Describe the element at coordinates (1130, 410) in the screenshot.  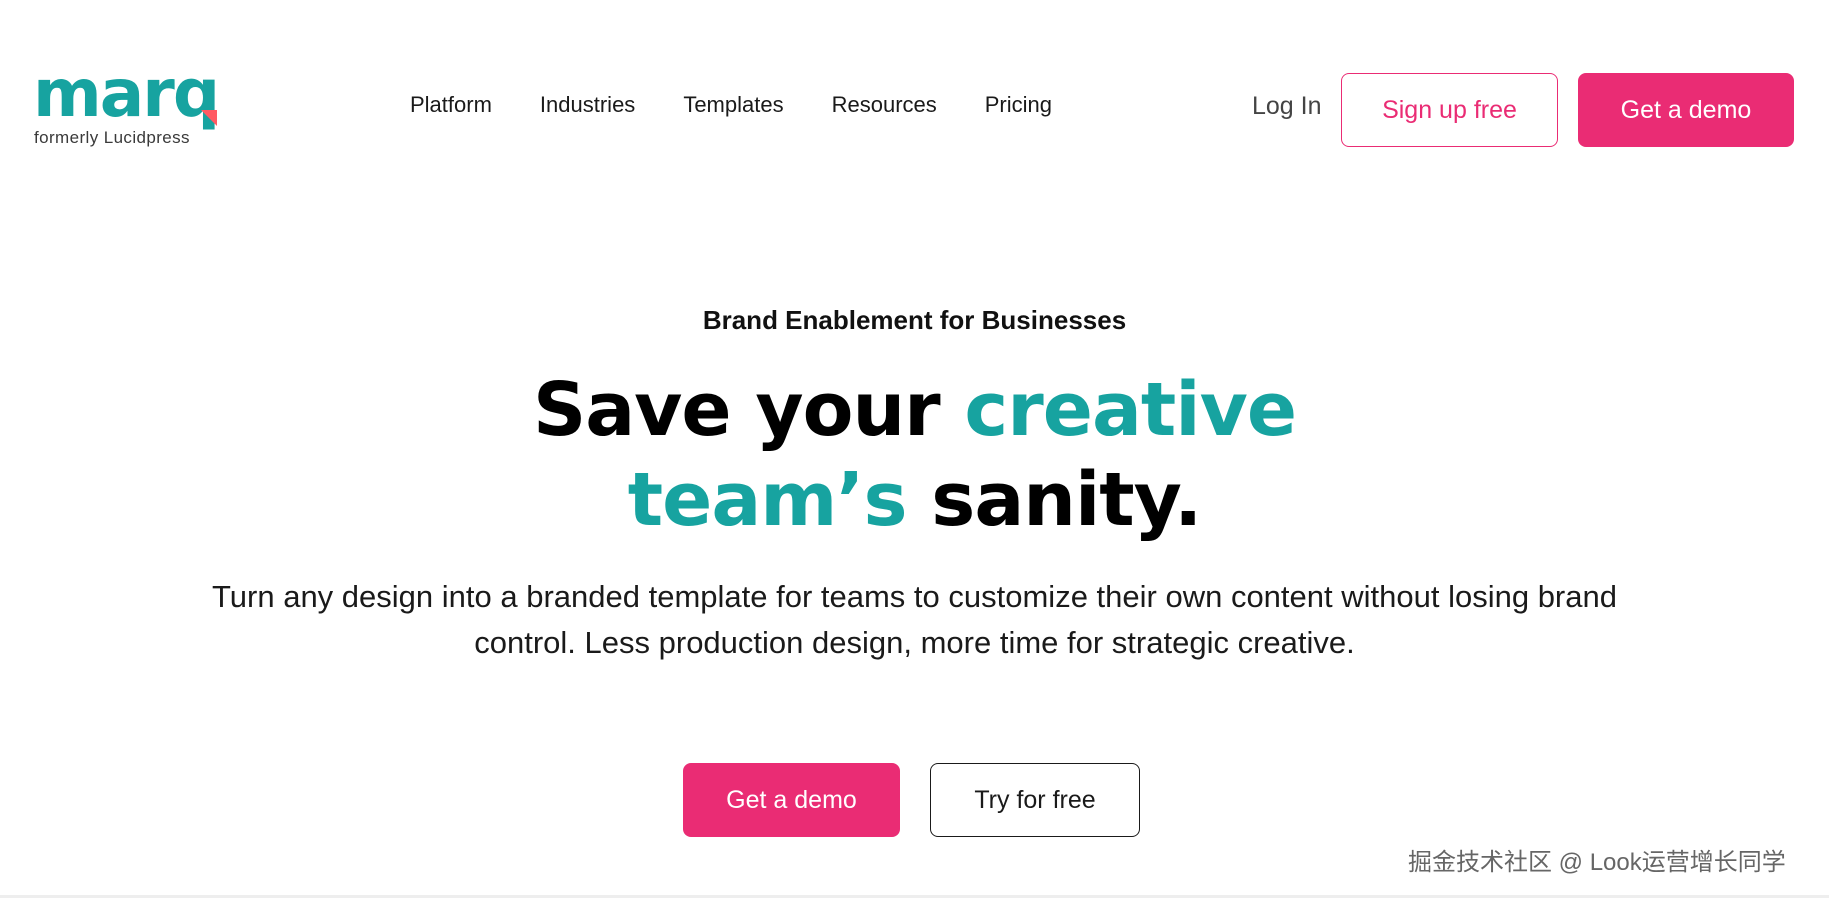
I see `headline-part-2: creative` at that location.